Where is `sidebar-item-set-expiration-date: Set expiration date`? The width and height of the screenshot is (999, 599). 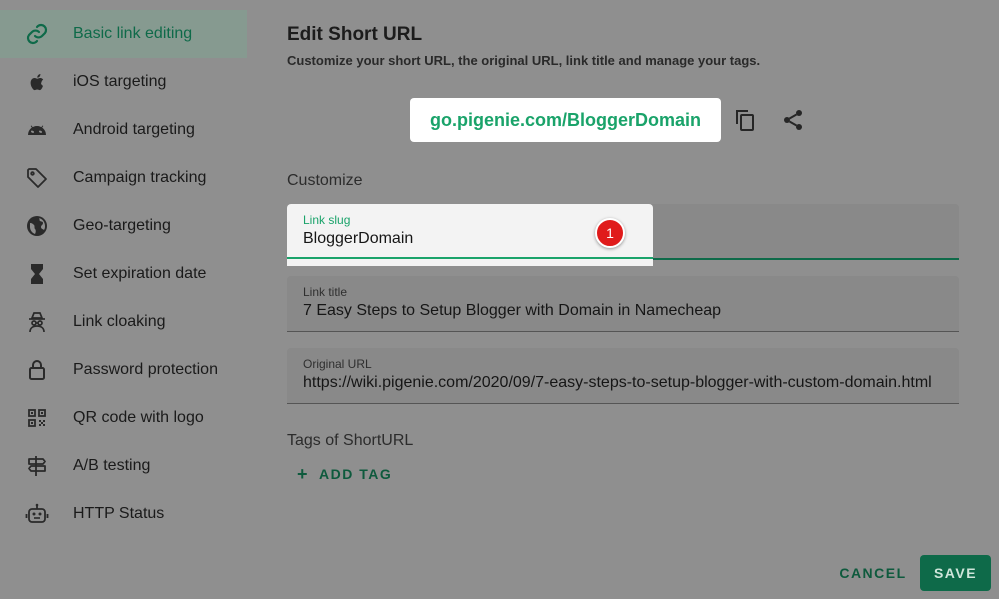 sidebar-item-set-expiration-date: Set expiration date is located at coordinates (123, 274).